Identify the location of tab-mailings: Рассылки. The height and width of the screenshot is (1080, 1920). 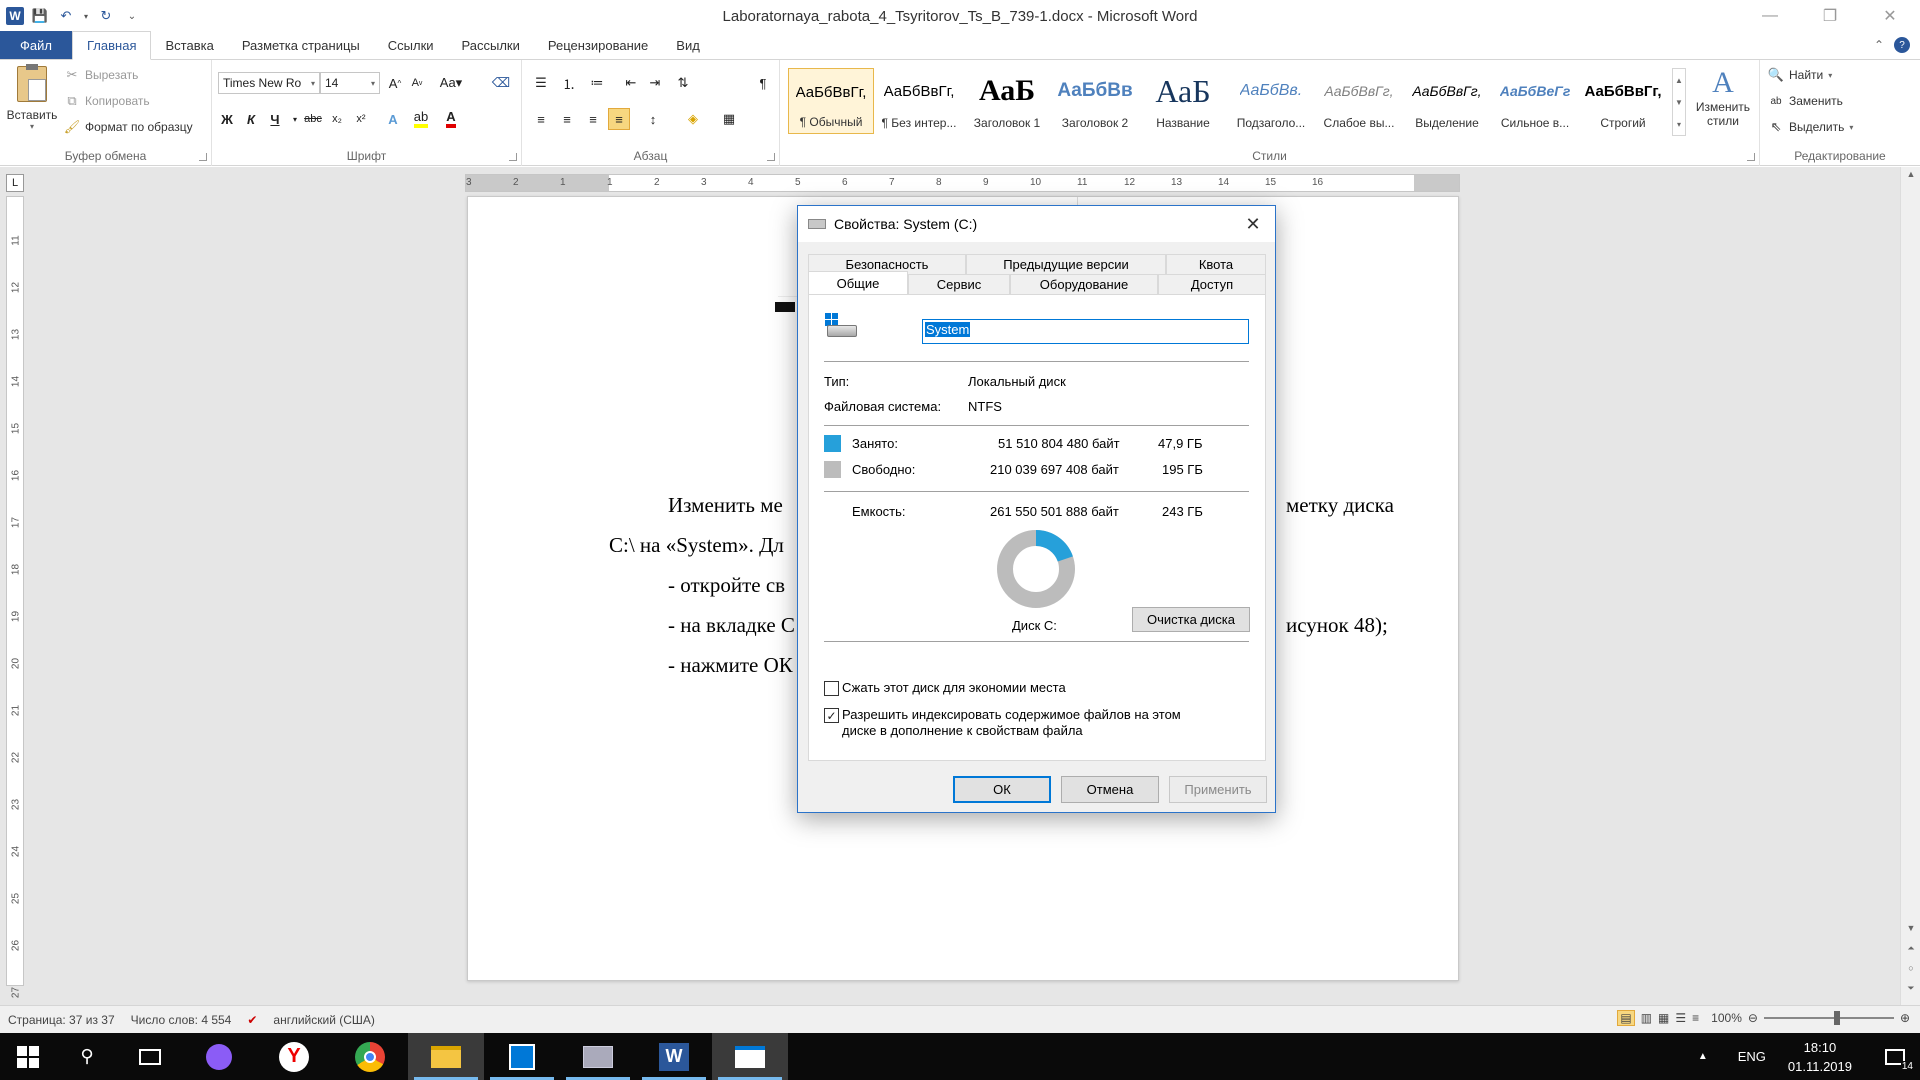
(491, 45).